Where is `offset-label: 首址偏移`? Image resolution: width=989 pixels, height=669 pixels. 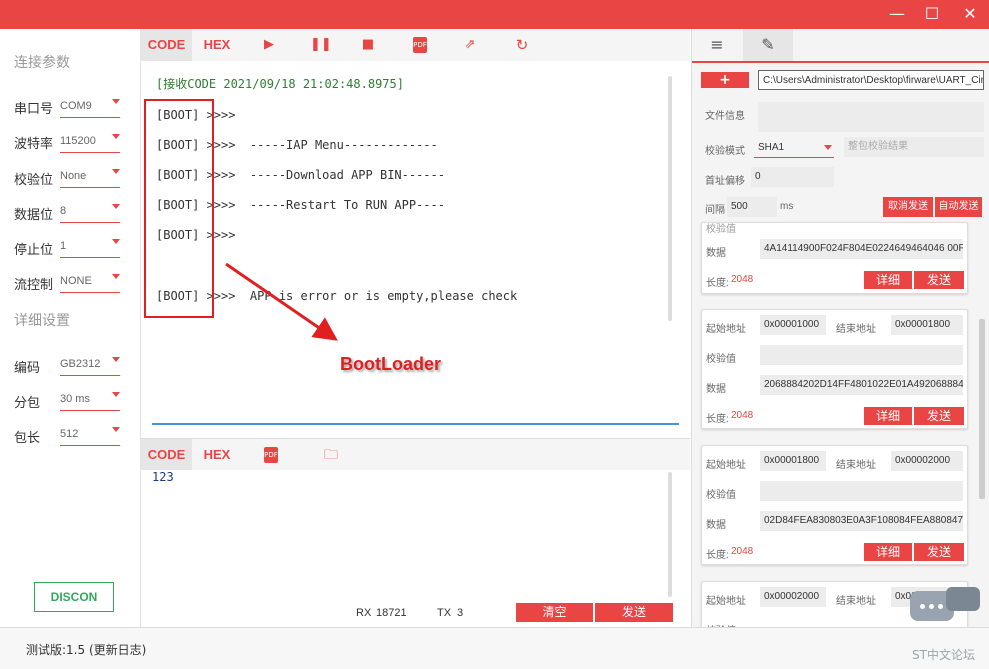
offset-label: 首址偏移 is located at coordinates (725, 181).